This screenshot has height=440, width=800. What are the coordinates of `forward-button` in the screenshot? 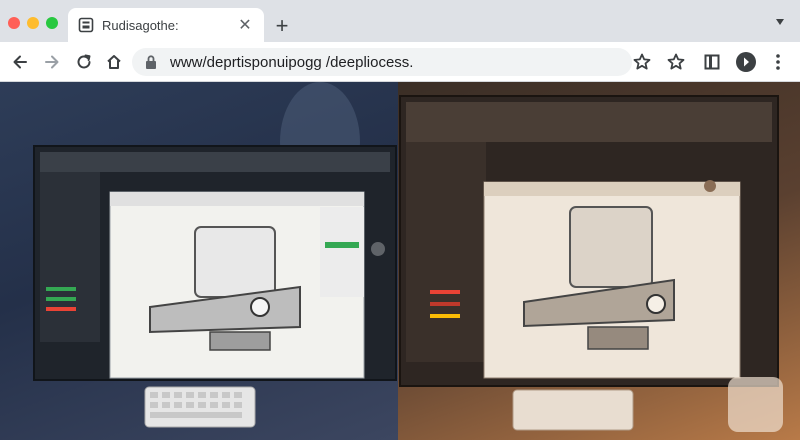 It's located at (52, 62).